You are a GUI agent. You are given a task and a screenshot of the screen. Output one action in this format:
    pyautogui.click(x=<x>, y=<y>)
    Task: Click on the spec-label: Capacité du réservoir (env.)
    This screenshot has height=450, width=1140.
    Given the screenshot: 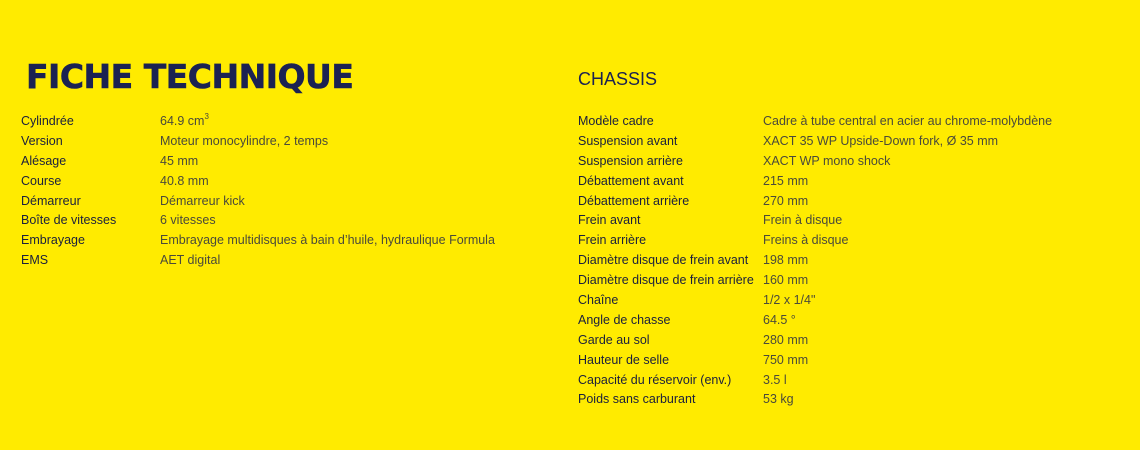 What is the action you would take?
    pyautogui.click(x=655, y=379)
    